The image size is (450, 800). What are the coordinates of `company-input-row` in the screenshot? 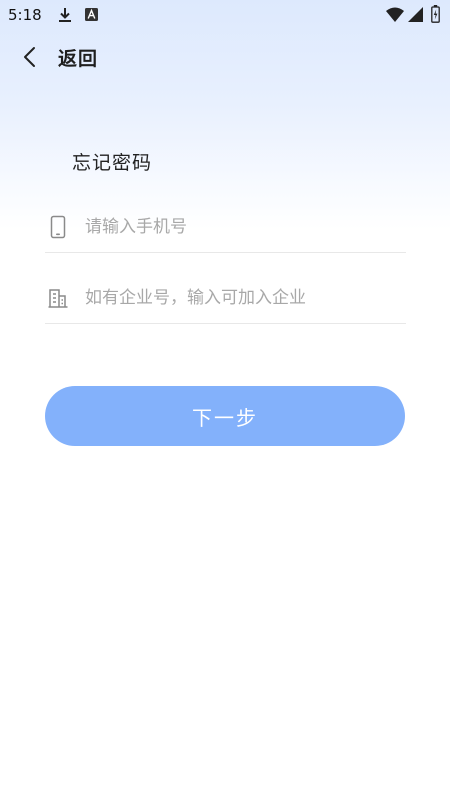 It's located at (225, 298).